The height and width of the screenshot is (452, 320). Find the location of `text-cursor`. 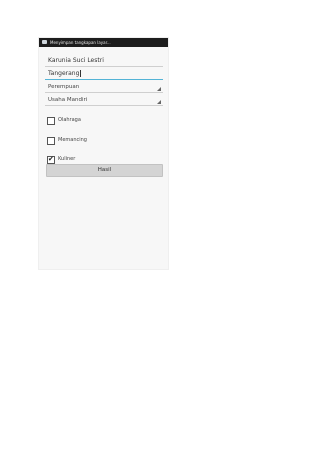

text-cursor is located at coordinates (81, 73).